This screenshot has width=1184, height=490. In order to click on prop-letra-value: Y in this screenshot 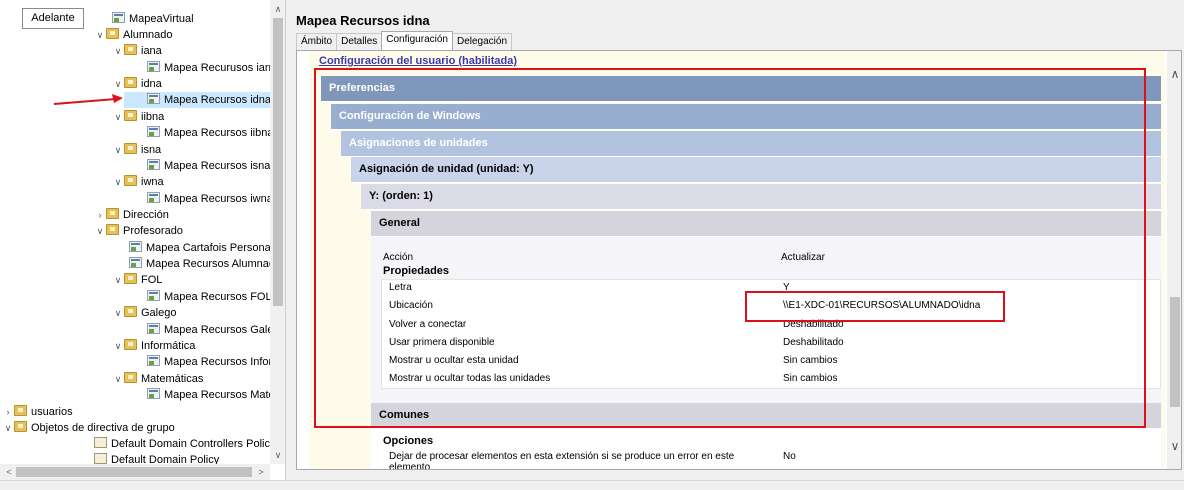, I will do `click(786, 287)`.